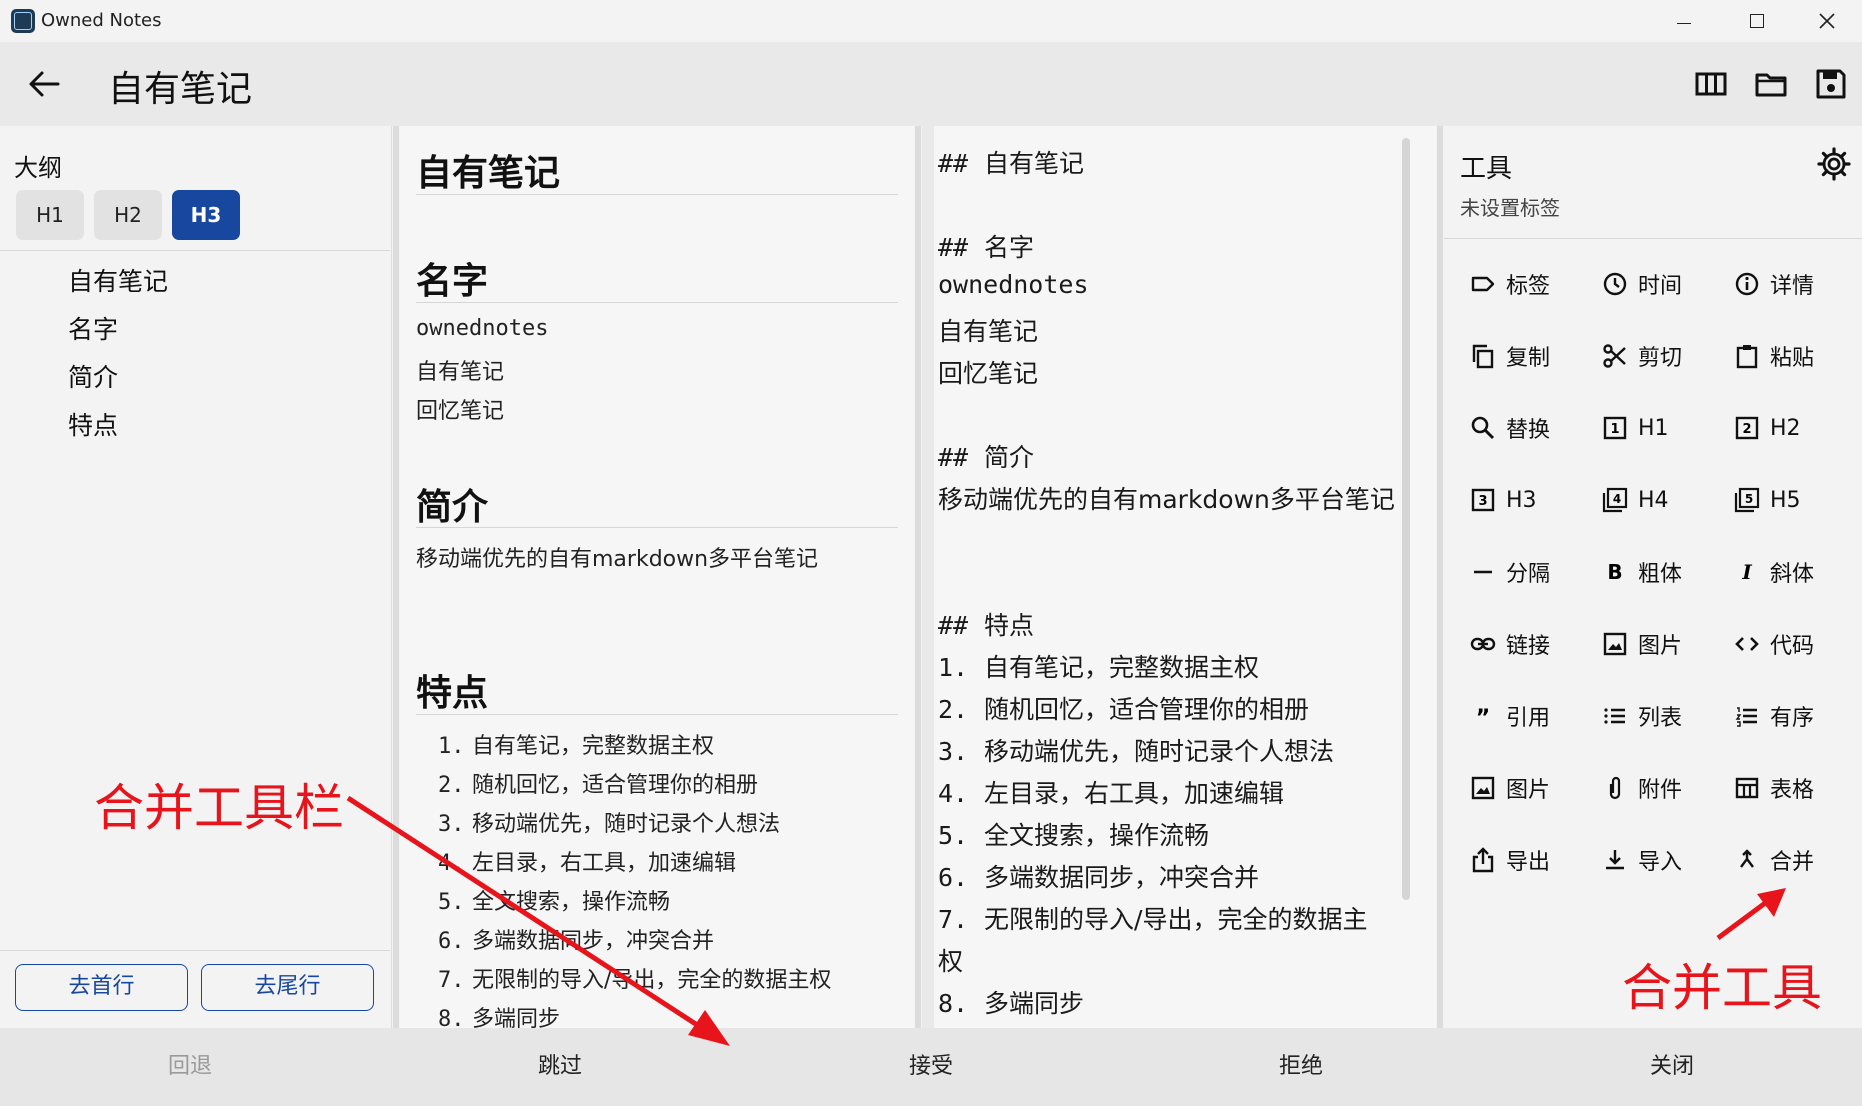  What do you see at coordinates (609, 824) in the screenshot?
I see `list-item: 3. 移动端优先，随时记录个人想法` at bounding box center [609, 824].